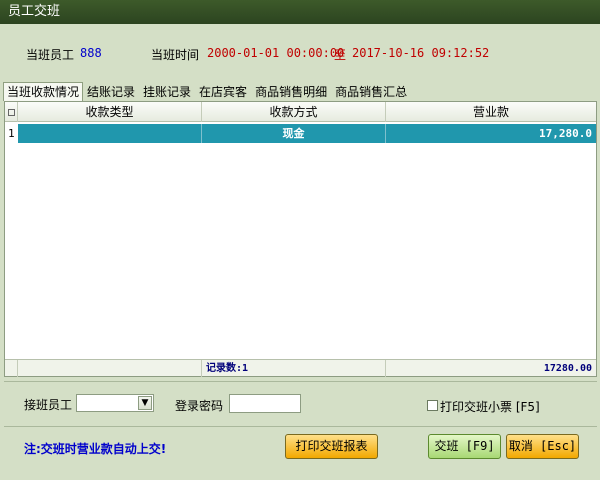 The height and width of the screenshot is (480, 600). Describe the element at coordinates (110, 133) in the screenshot. I see `cell-receipt-type` at that location.